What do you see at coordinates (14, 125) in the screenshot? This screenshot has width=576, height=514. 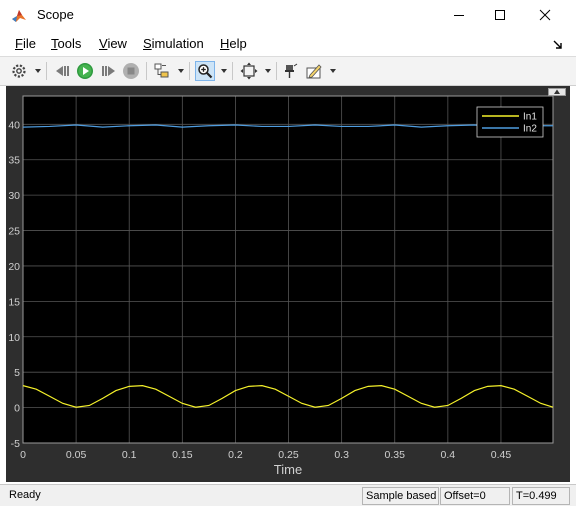 I see `y-tick-label: 40` at bounding box center [14, 125].